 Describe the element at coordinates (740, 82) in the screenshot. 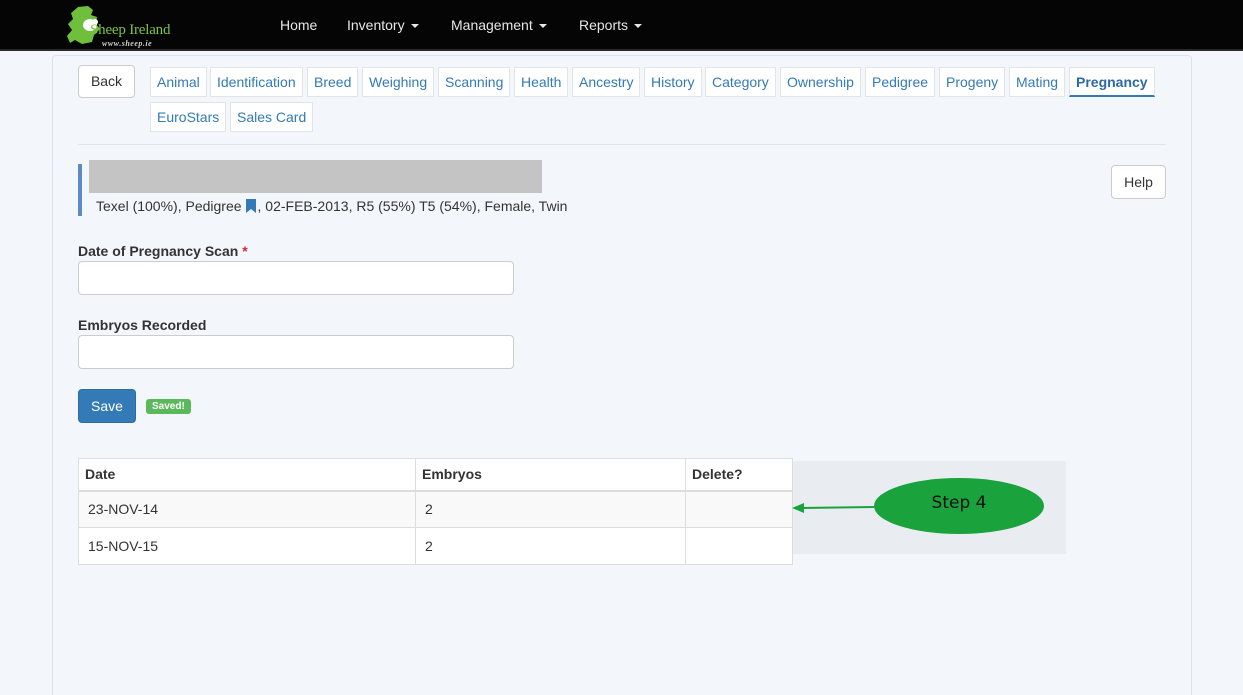

I see `tab-category: Category` at that location.